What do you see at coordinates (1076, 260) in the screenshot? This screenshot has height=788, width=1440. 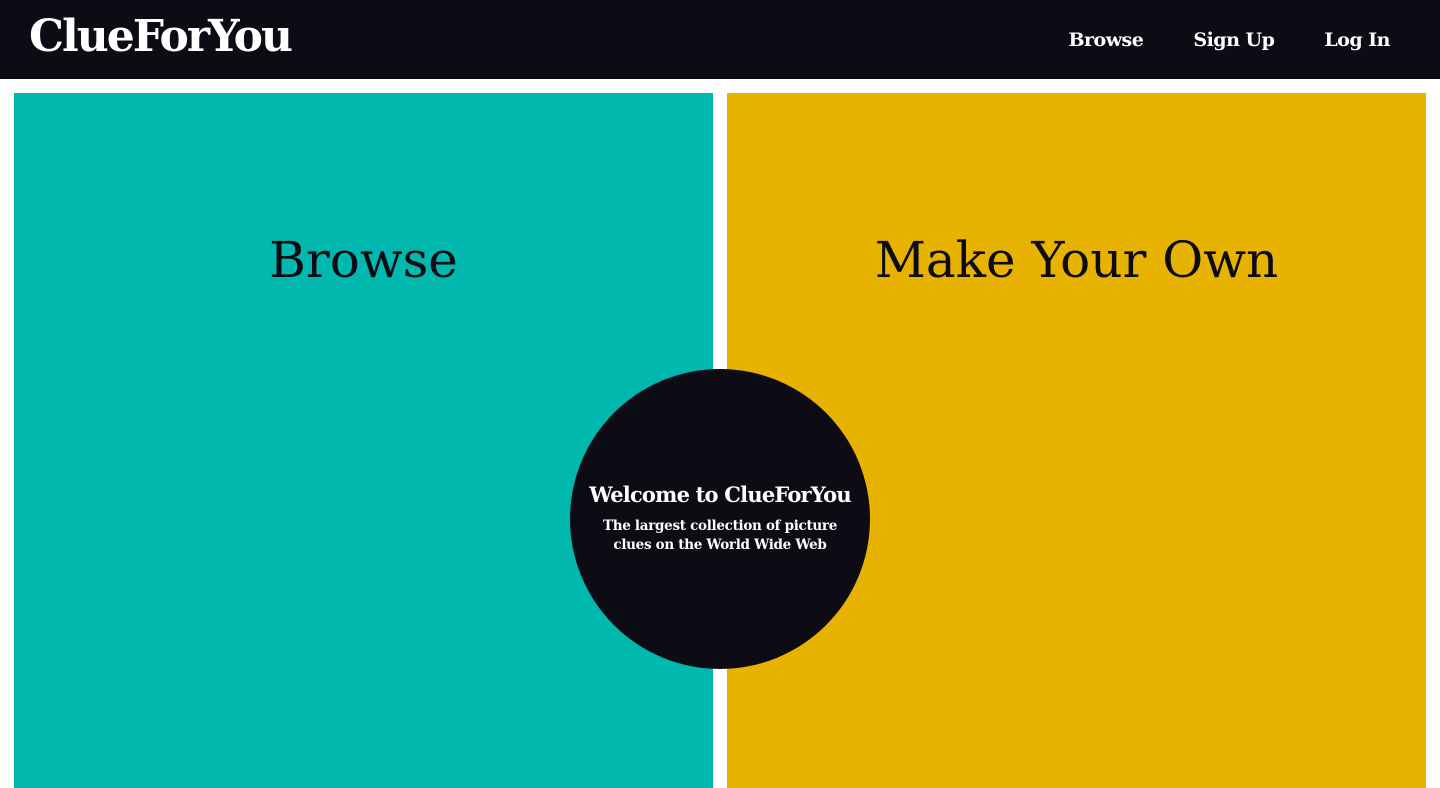 I see `make-your-own-panel-title: Make Your Own` at bounding box center [1076, 260].